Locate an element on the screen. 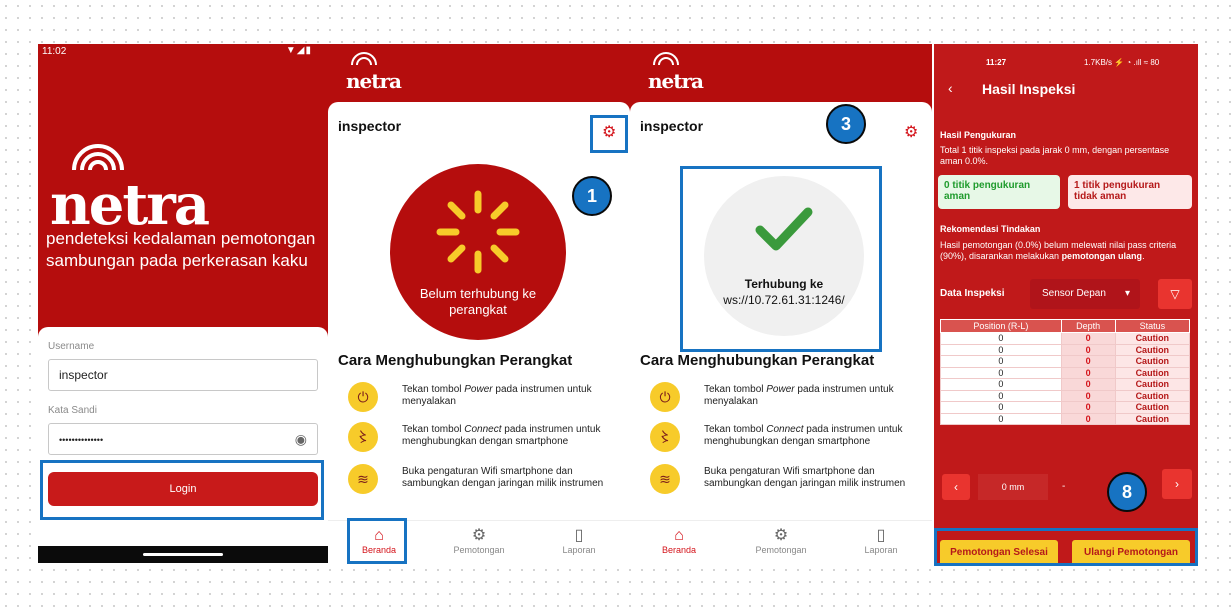  username-label: Username is located at coordinates (71, 346).